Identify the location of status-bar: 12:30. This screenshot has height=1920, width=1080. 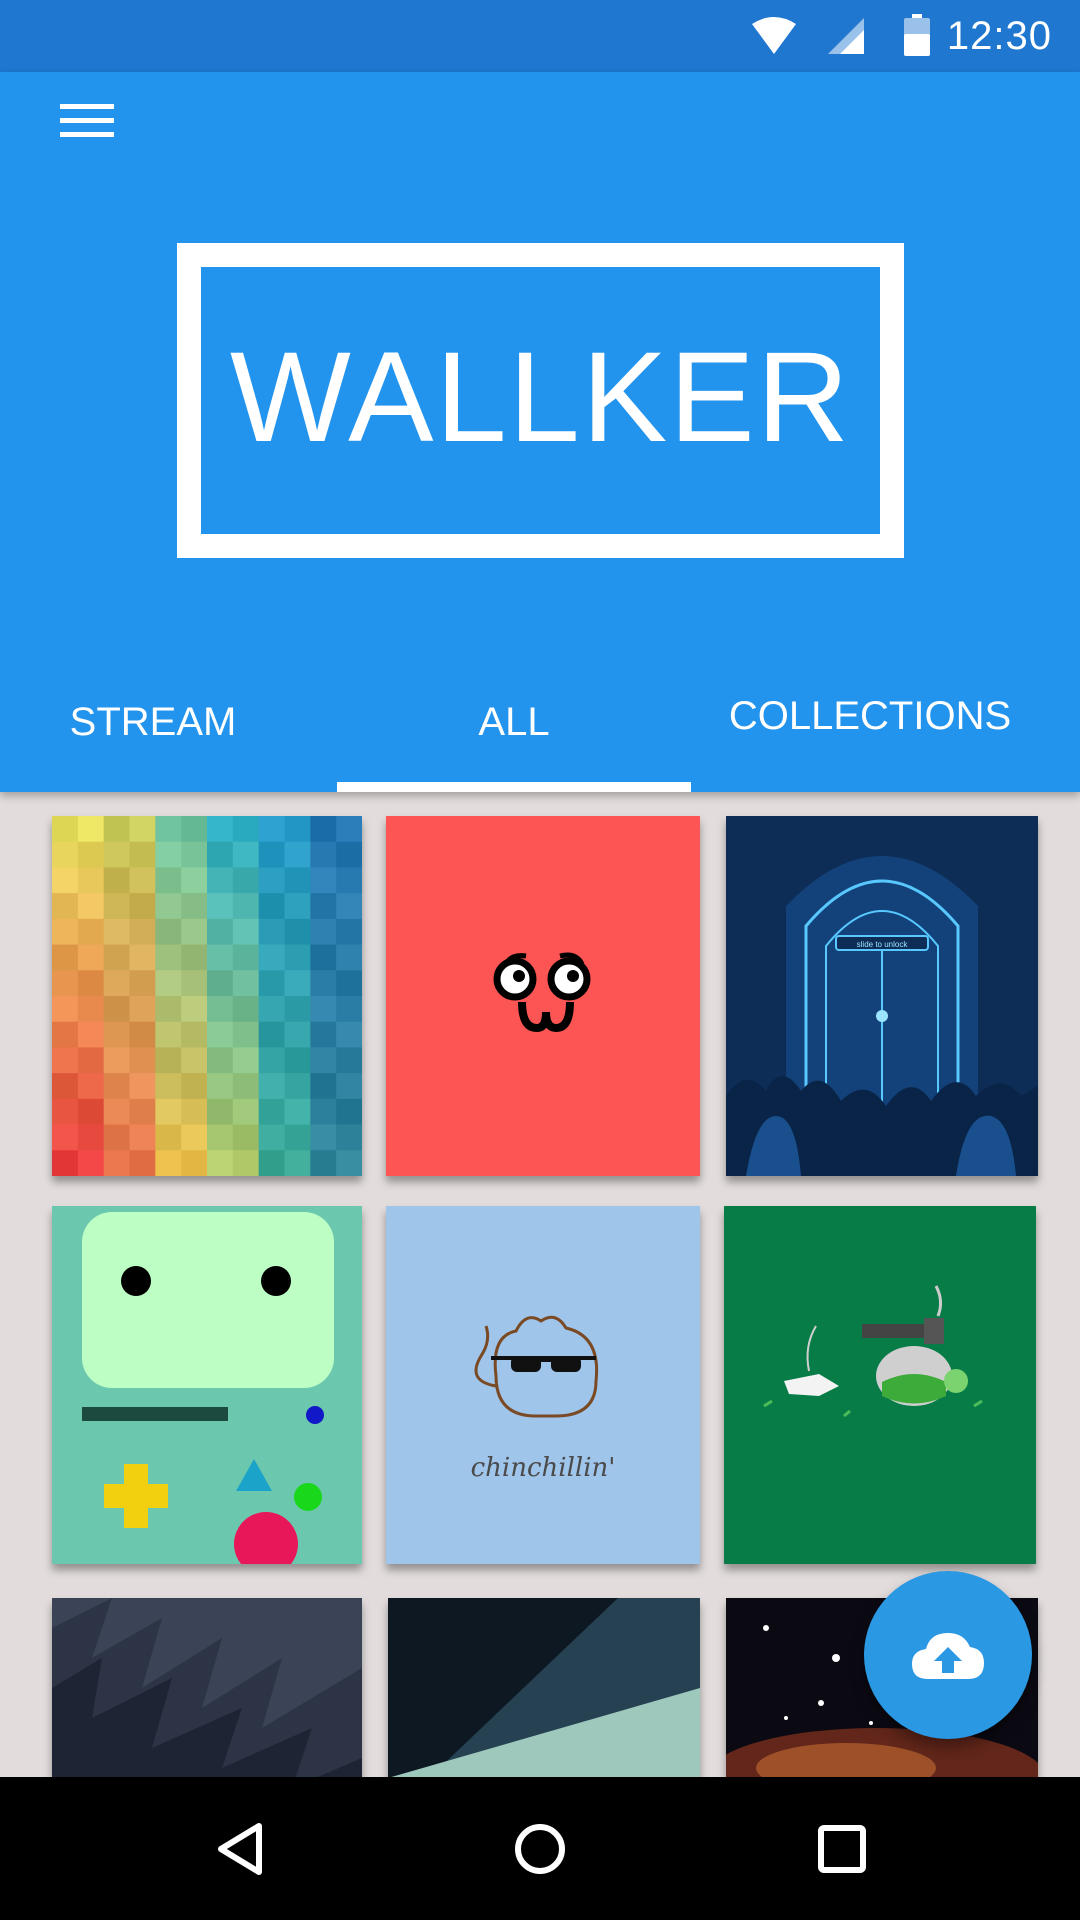
(540, 36).